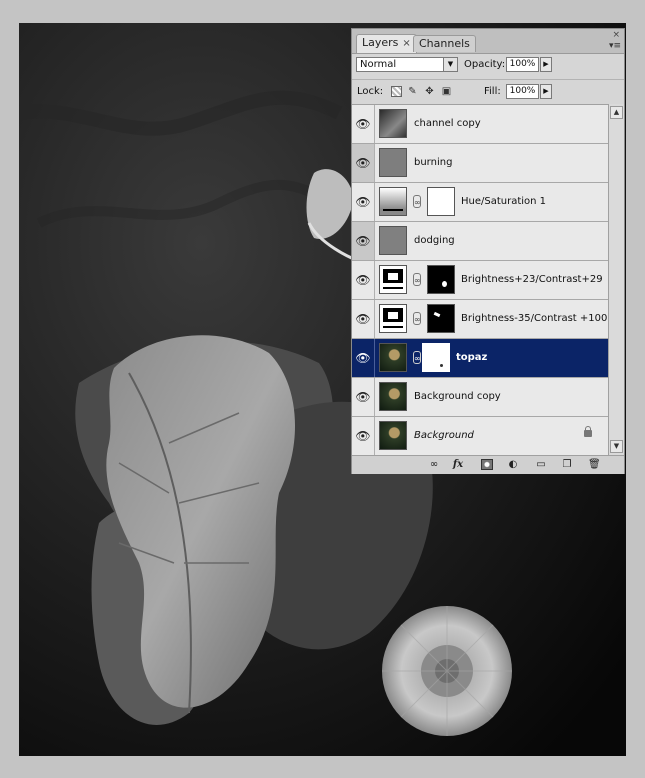  Describe the element at coordinates (396, 91) in the screenshot. I see `lock-transparent-icon` at that location.